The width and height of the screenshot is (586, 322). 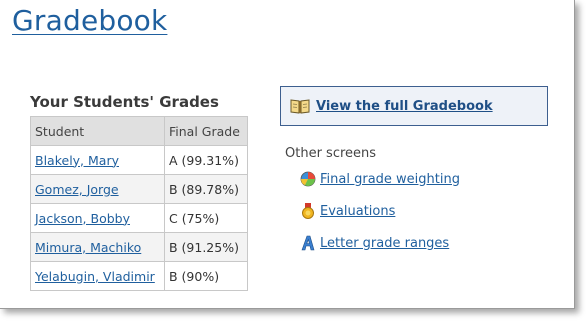 I want to click on letter-grade-ranges-item: Letter grade ranges, so click(x=374, y=243).